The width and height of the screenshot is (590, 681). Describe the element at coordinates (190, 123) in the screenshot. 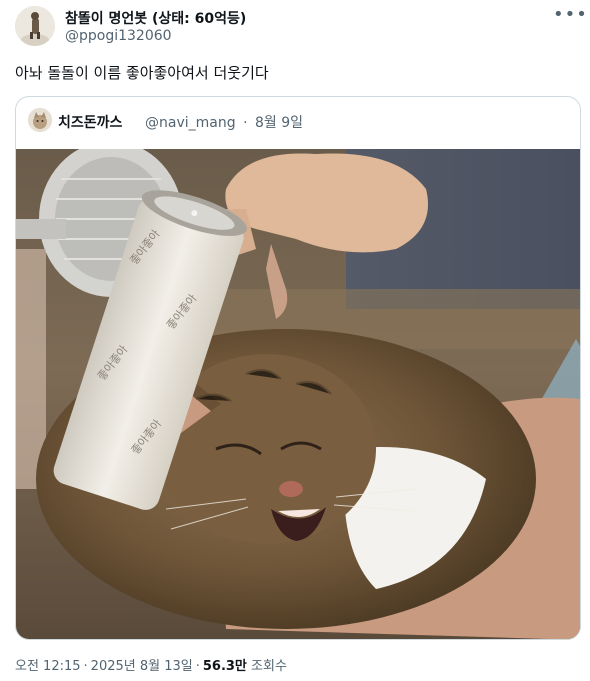

I see `quote-author-handle: @navi_mang` at that location.